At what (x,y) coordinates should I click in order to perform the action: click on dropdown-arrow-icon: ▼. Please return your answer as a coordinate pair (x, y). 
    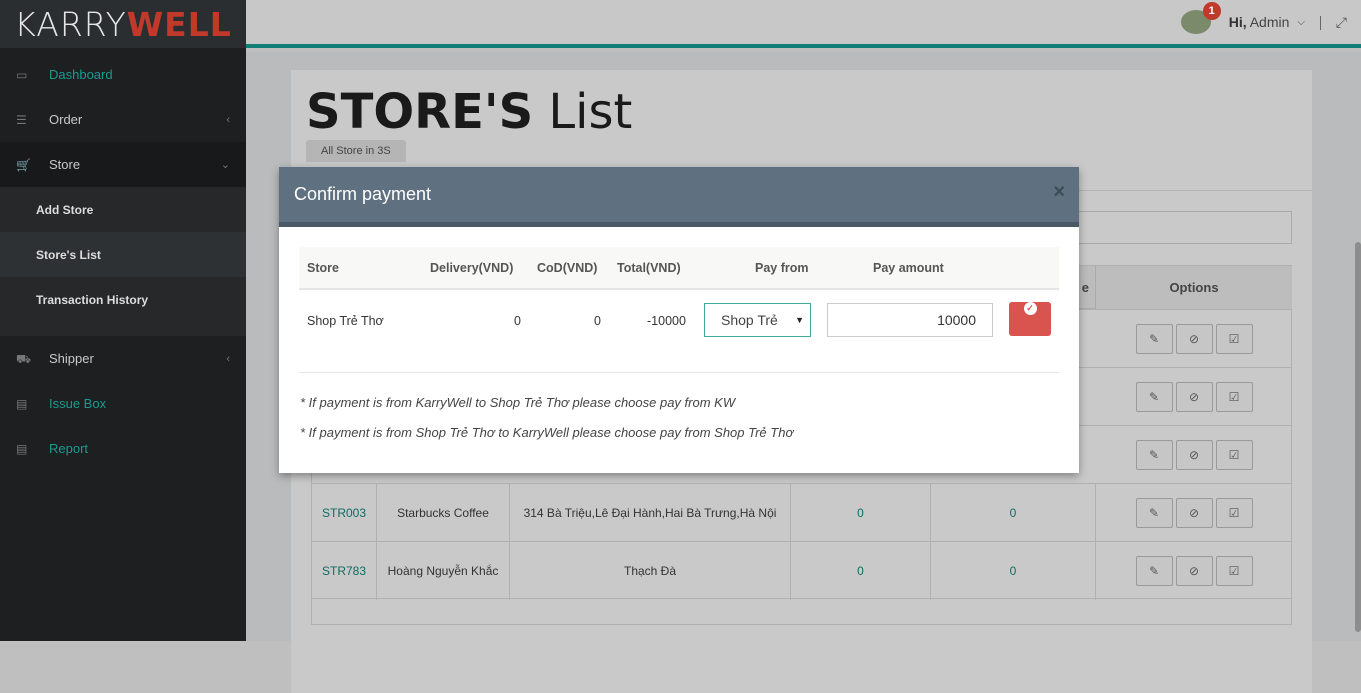
    Looking at the image, I should click on (799, 320).